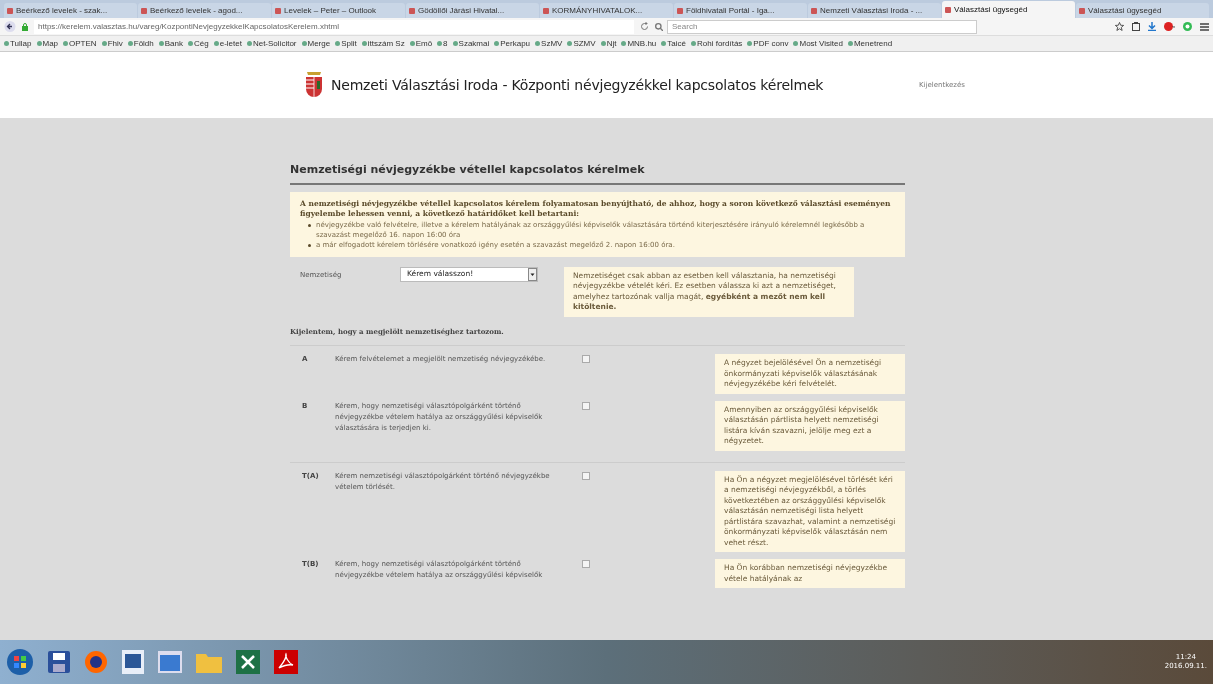 This screenshot has width=1213, height=684. What do you see at coordinates (248, 662) in the screenshot?
I see `spreadsheet-icon` at bounding box center [248, 662].